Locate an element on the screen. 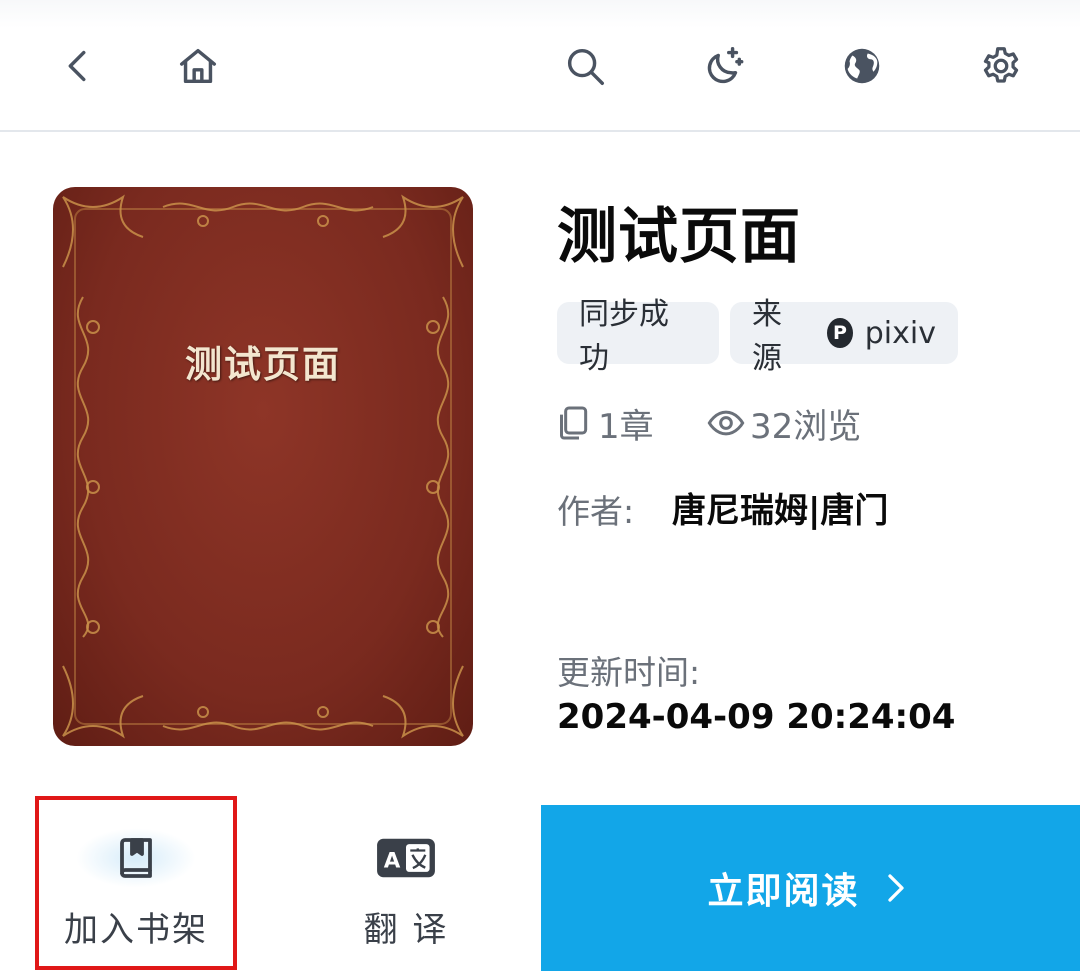  translate-label: 翻 译 is located at coordinates (406, 930).